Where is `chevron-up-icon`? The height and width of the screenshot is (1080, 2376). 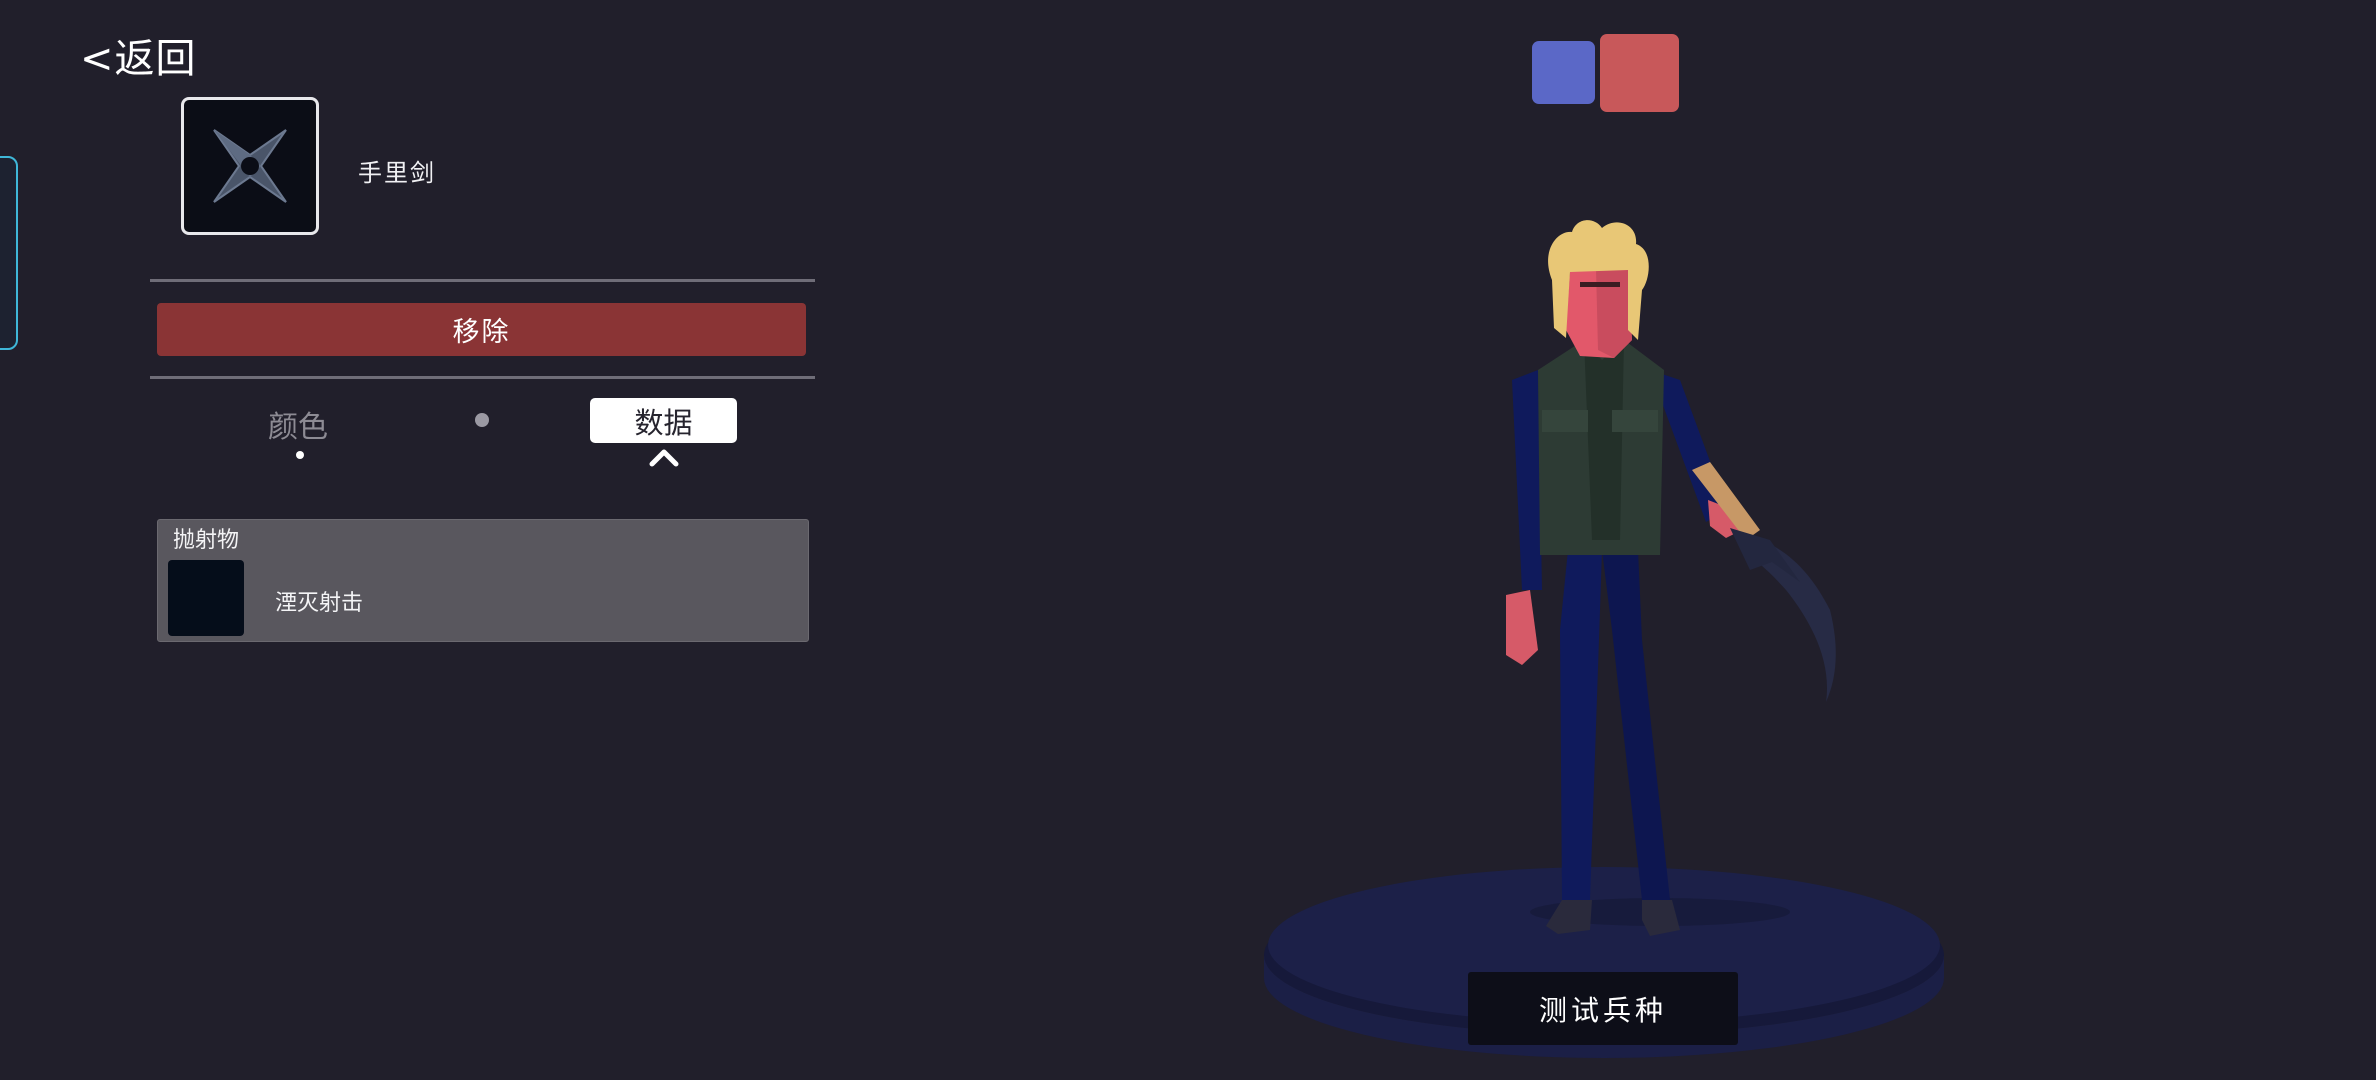
chevron-up-icon is located at coordinates (664, 458).